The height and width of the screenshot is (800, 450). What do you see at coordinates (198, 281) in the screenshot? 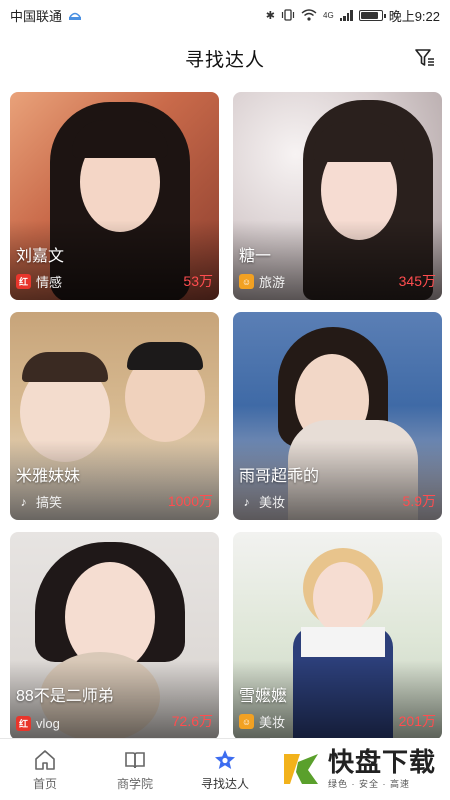
I see `card-follower-count: 53万` at bounding box center [198, 281].